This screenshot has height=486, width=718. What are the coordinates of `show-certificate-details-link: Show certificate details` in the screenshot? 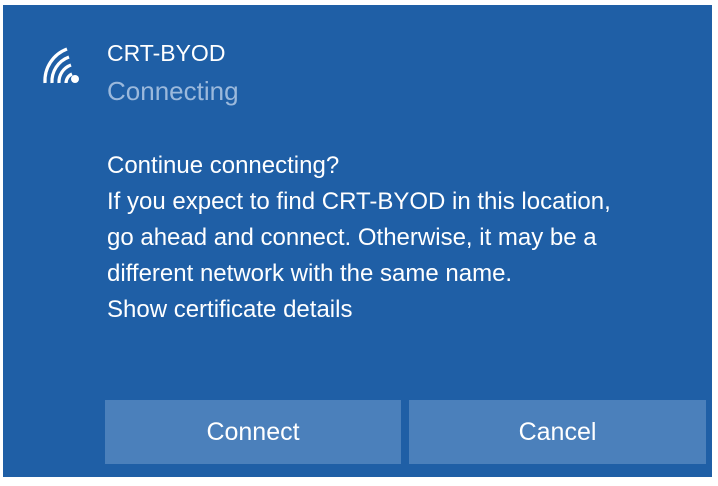 It's located at (407, 310).